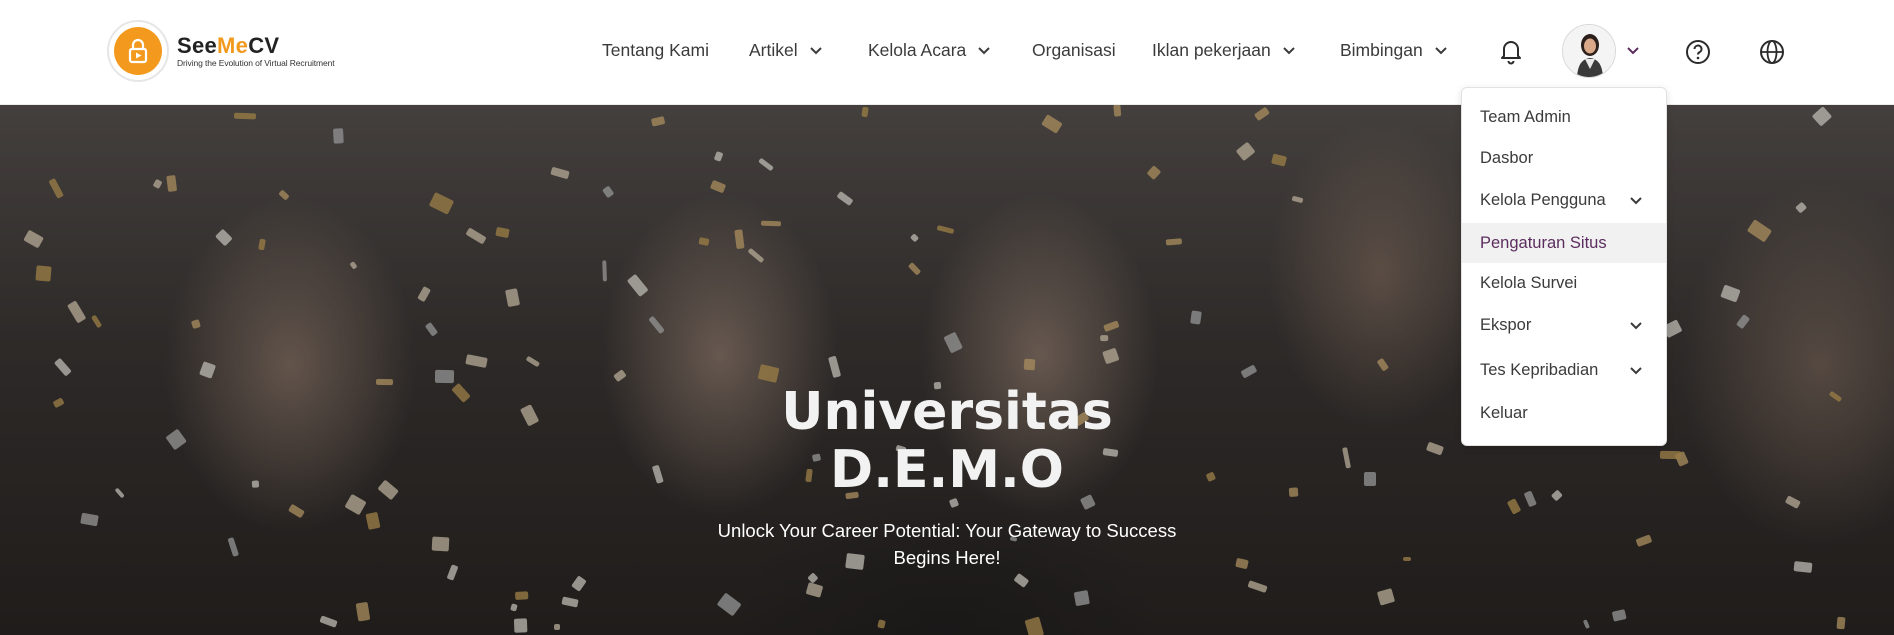 The image size is (1894, 635). I want to click on nav-item-label: Bimbingan, so click(1381, 49).